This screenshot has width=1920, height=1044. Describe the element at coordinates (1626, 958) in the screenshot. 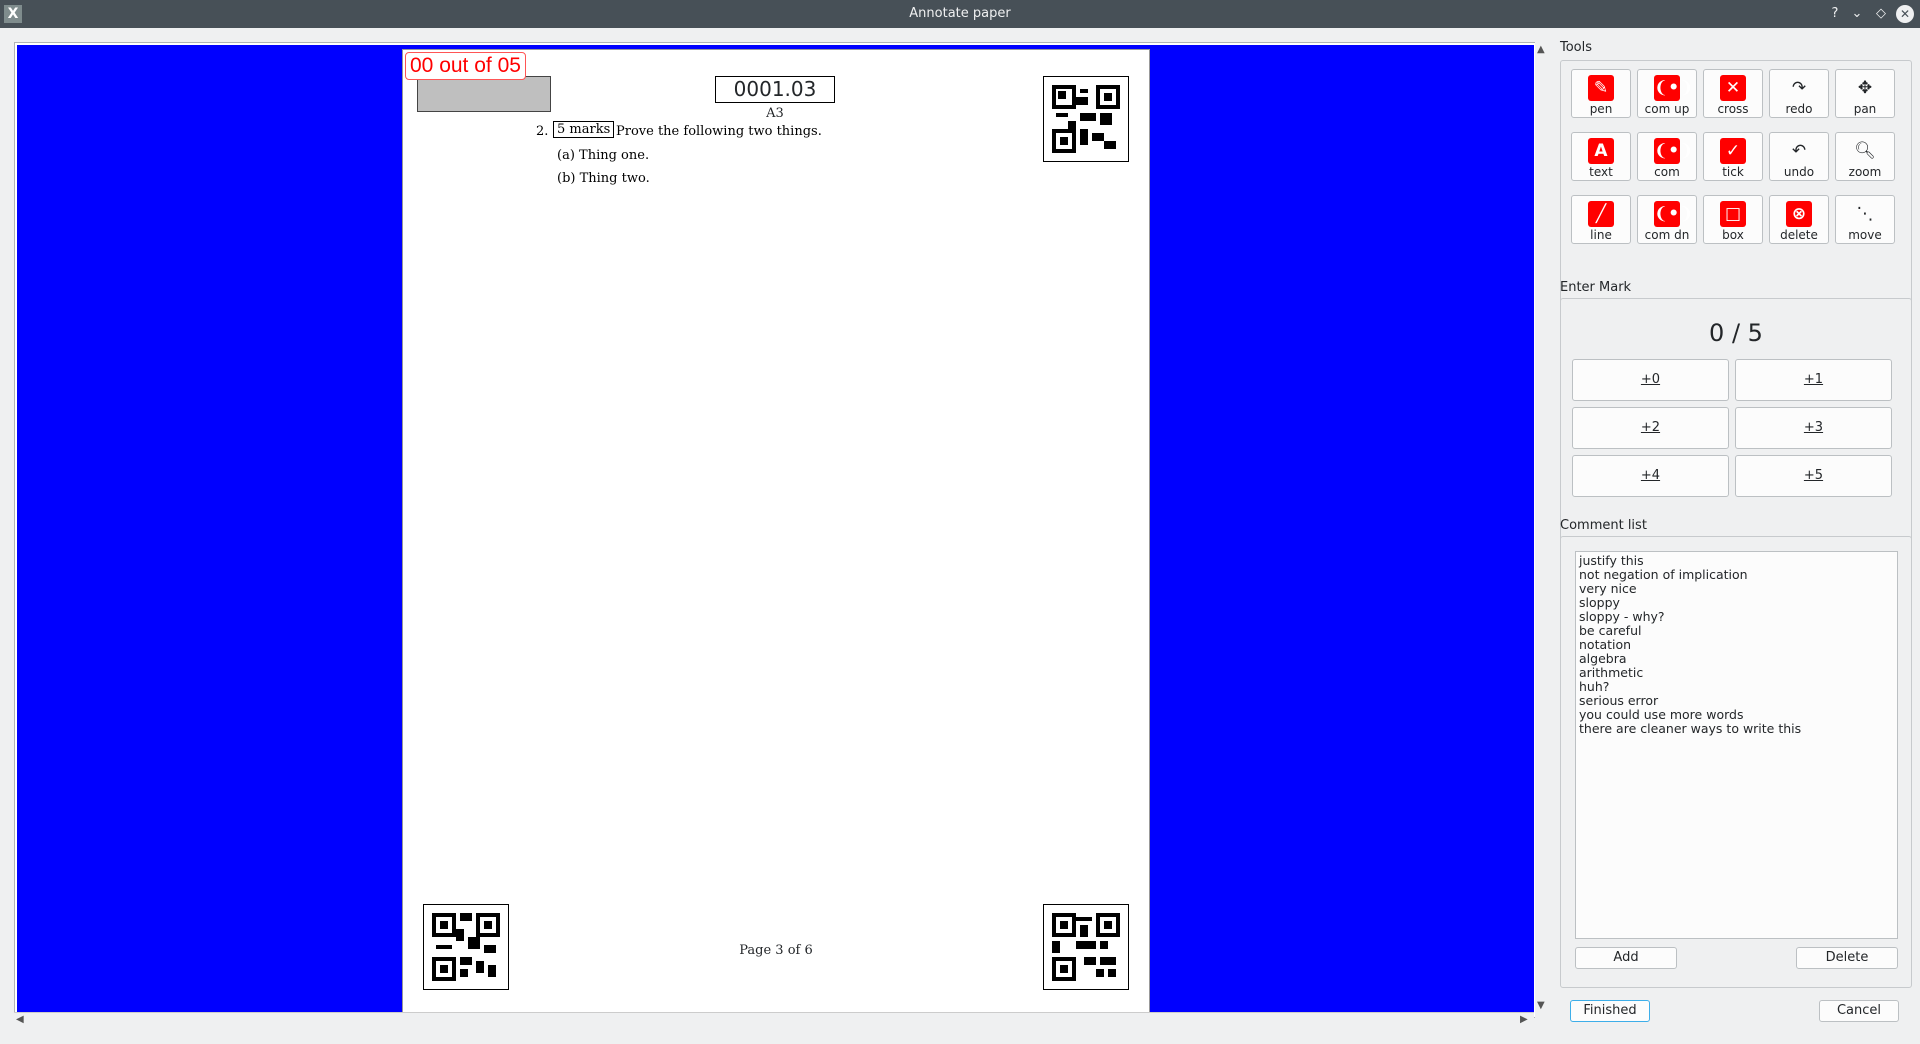

I see `add-comment-button: Add` at that location.